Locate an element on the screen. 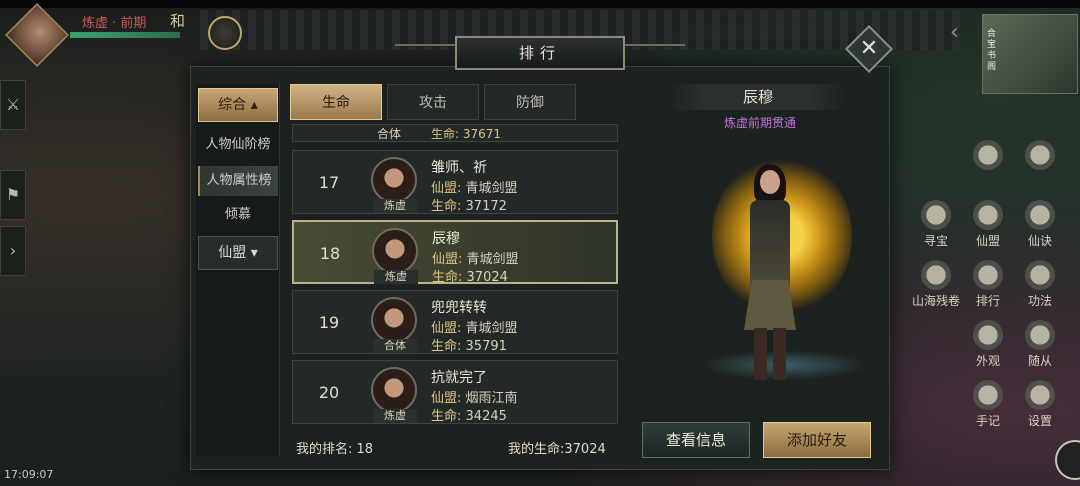 The width and height of the screenshot is (1080, 486). skill-label: 外观 is located at coordinates (987, 361).